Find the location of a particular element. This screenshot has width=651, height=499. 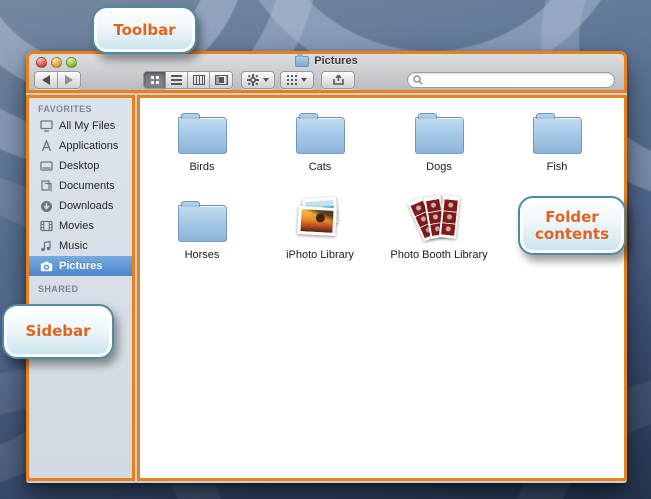

forward-button is located at coordinates (69, 80).